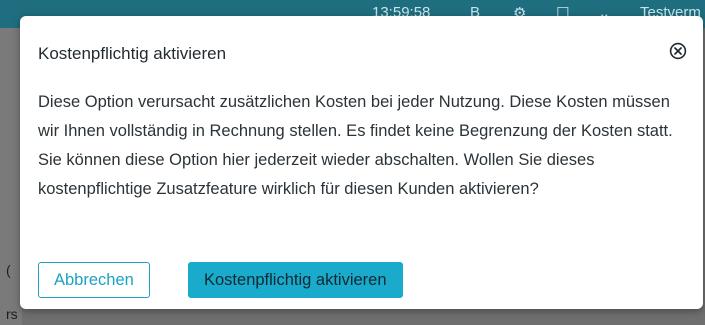 The width and height of the screenshot is (705, 325). What do you see at coordinates (678, 51) in the screenshot?
I see `close-icon` at bounding box center [678, 51].